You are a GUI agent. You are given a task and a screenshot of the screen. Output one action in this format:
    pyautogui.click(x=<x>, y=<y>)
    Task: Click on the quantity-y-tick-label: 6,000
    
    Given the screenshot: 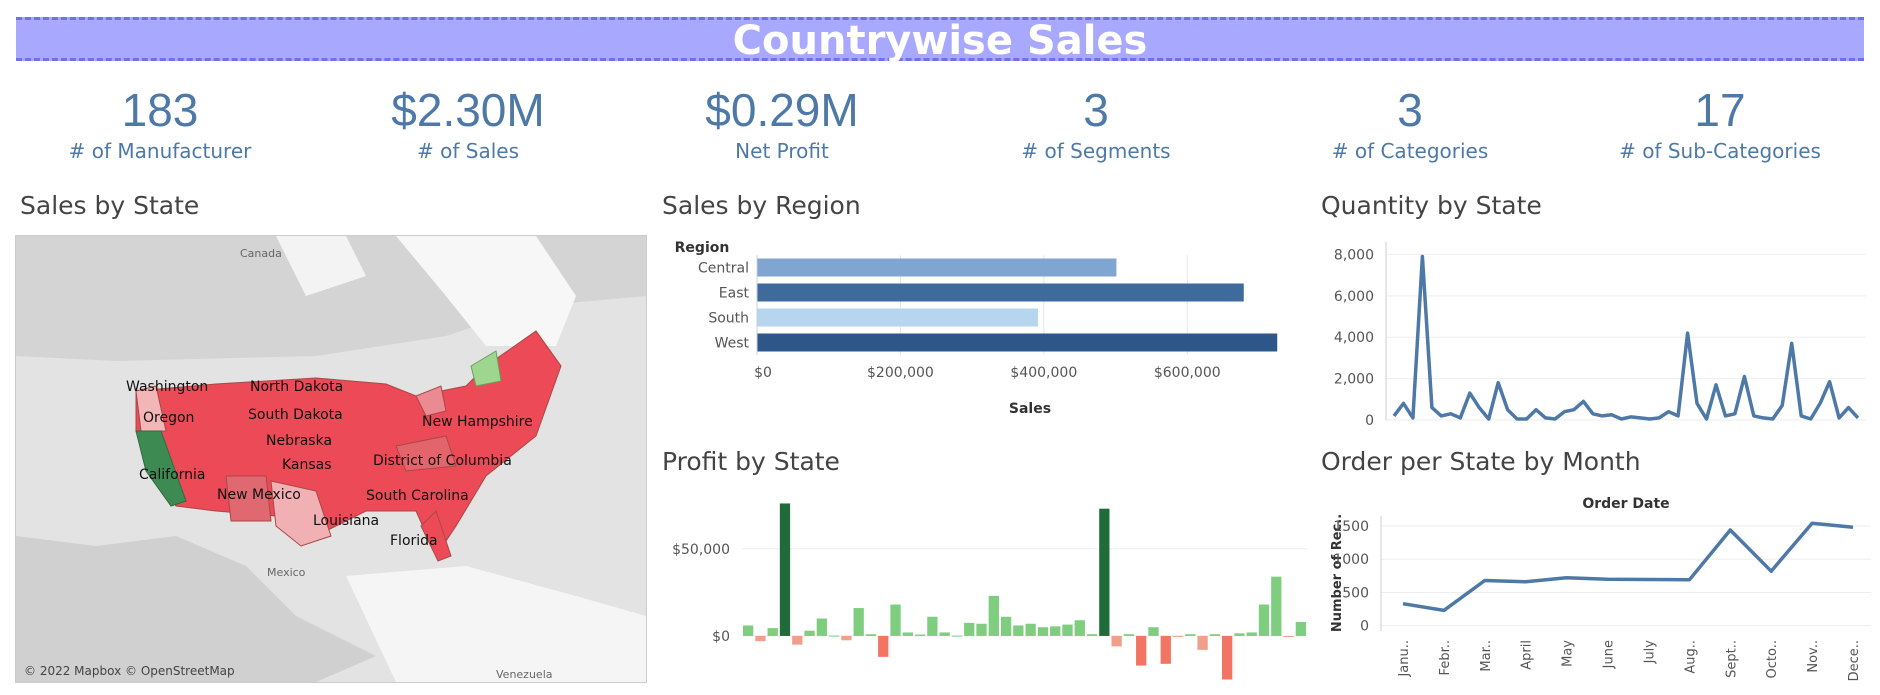 What is the action you would take?
    pyautogui.click(x=1354, y=297)
    